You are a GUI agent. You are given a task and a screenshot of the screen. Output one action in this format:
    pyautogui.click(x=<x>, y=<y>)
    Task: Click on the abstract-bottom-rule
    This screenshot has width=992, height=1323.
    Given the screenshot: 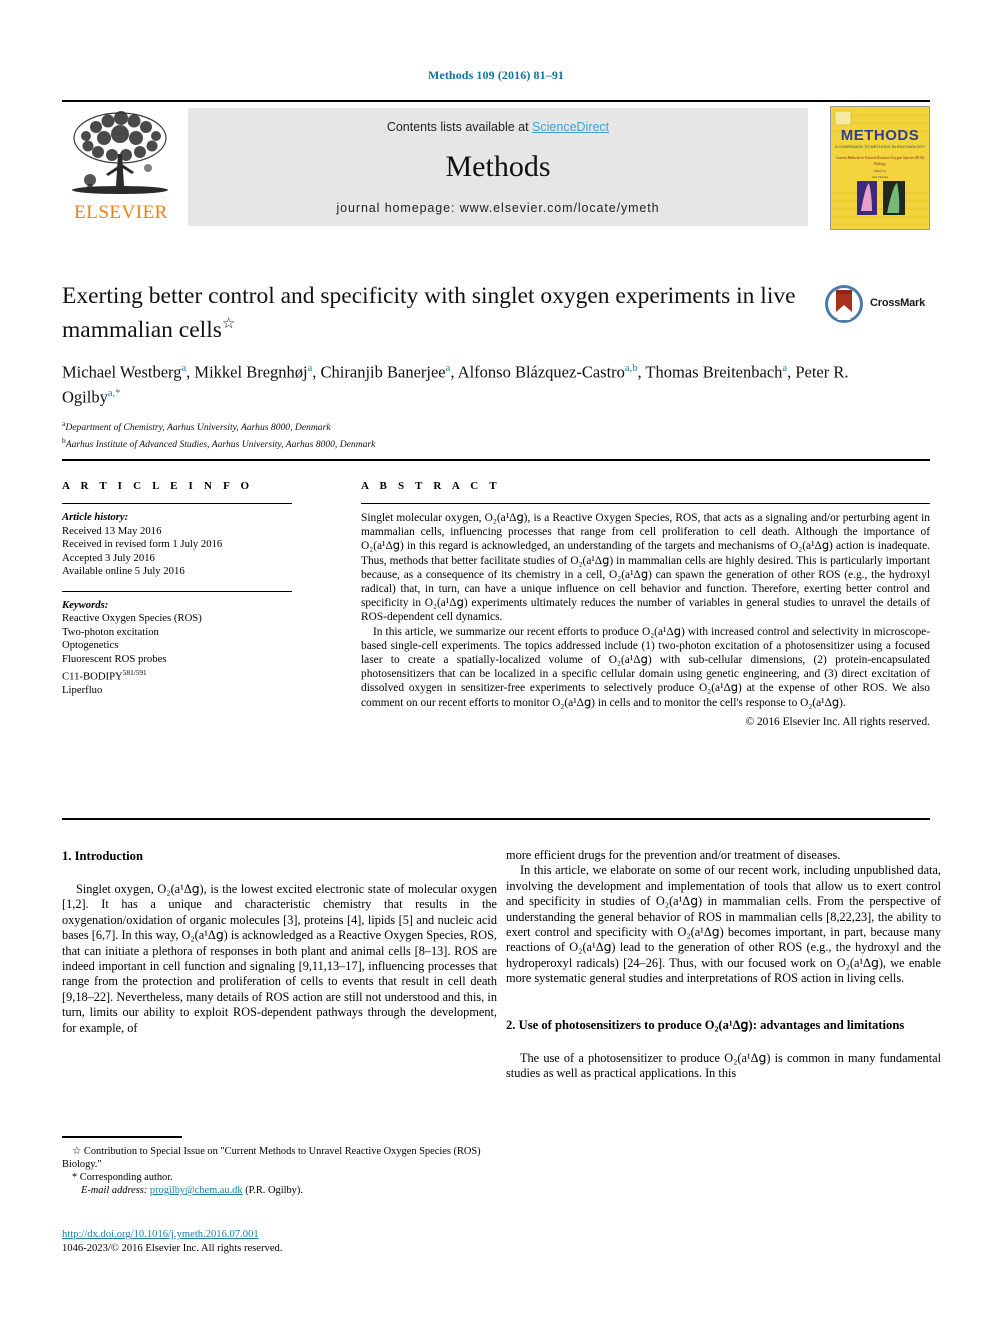 What is the action you would take?
    pyautogui.click(x=496, y=819)
    